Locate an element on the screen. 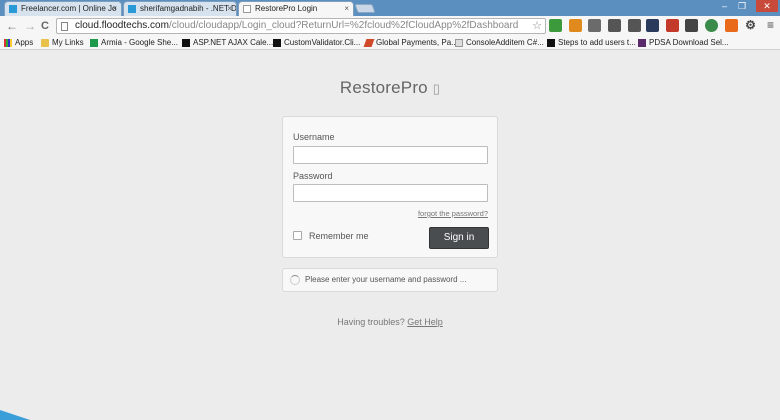  brand-glyph-icon: ▯ is located at coordinates (436, 88).